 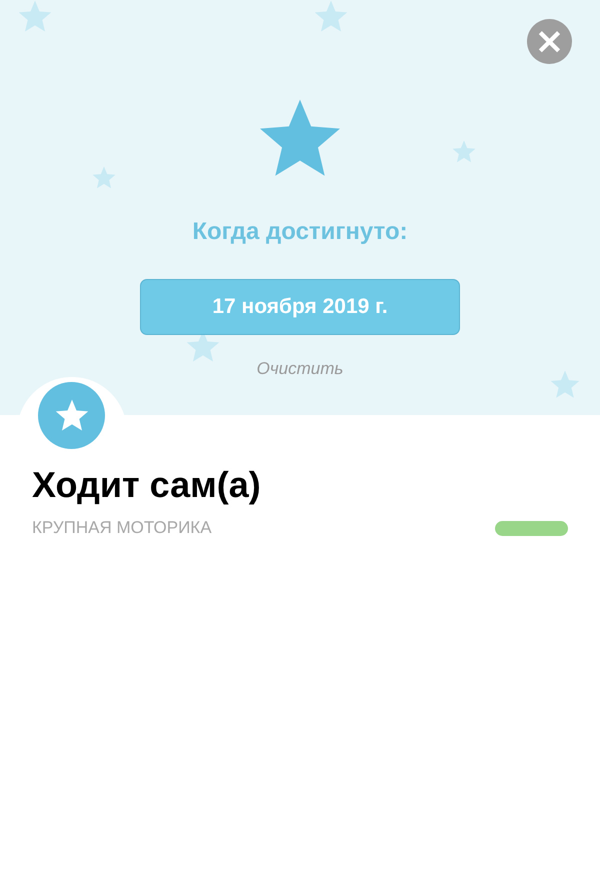 I want to click on section-title: Когда достигнуто:, so click(x=300, y=232).